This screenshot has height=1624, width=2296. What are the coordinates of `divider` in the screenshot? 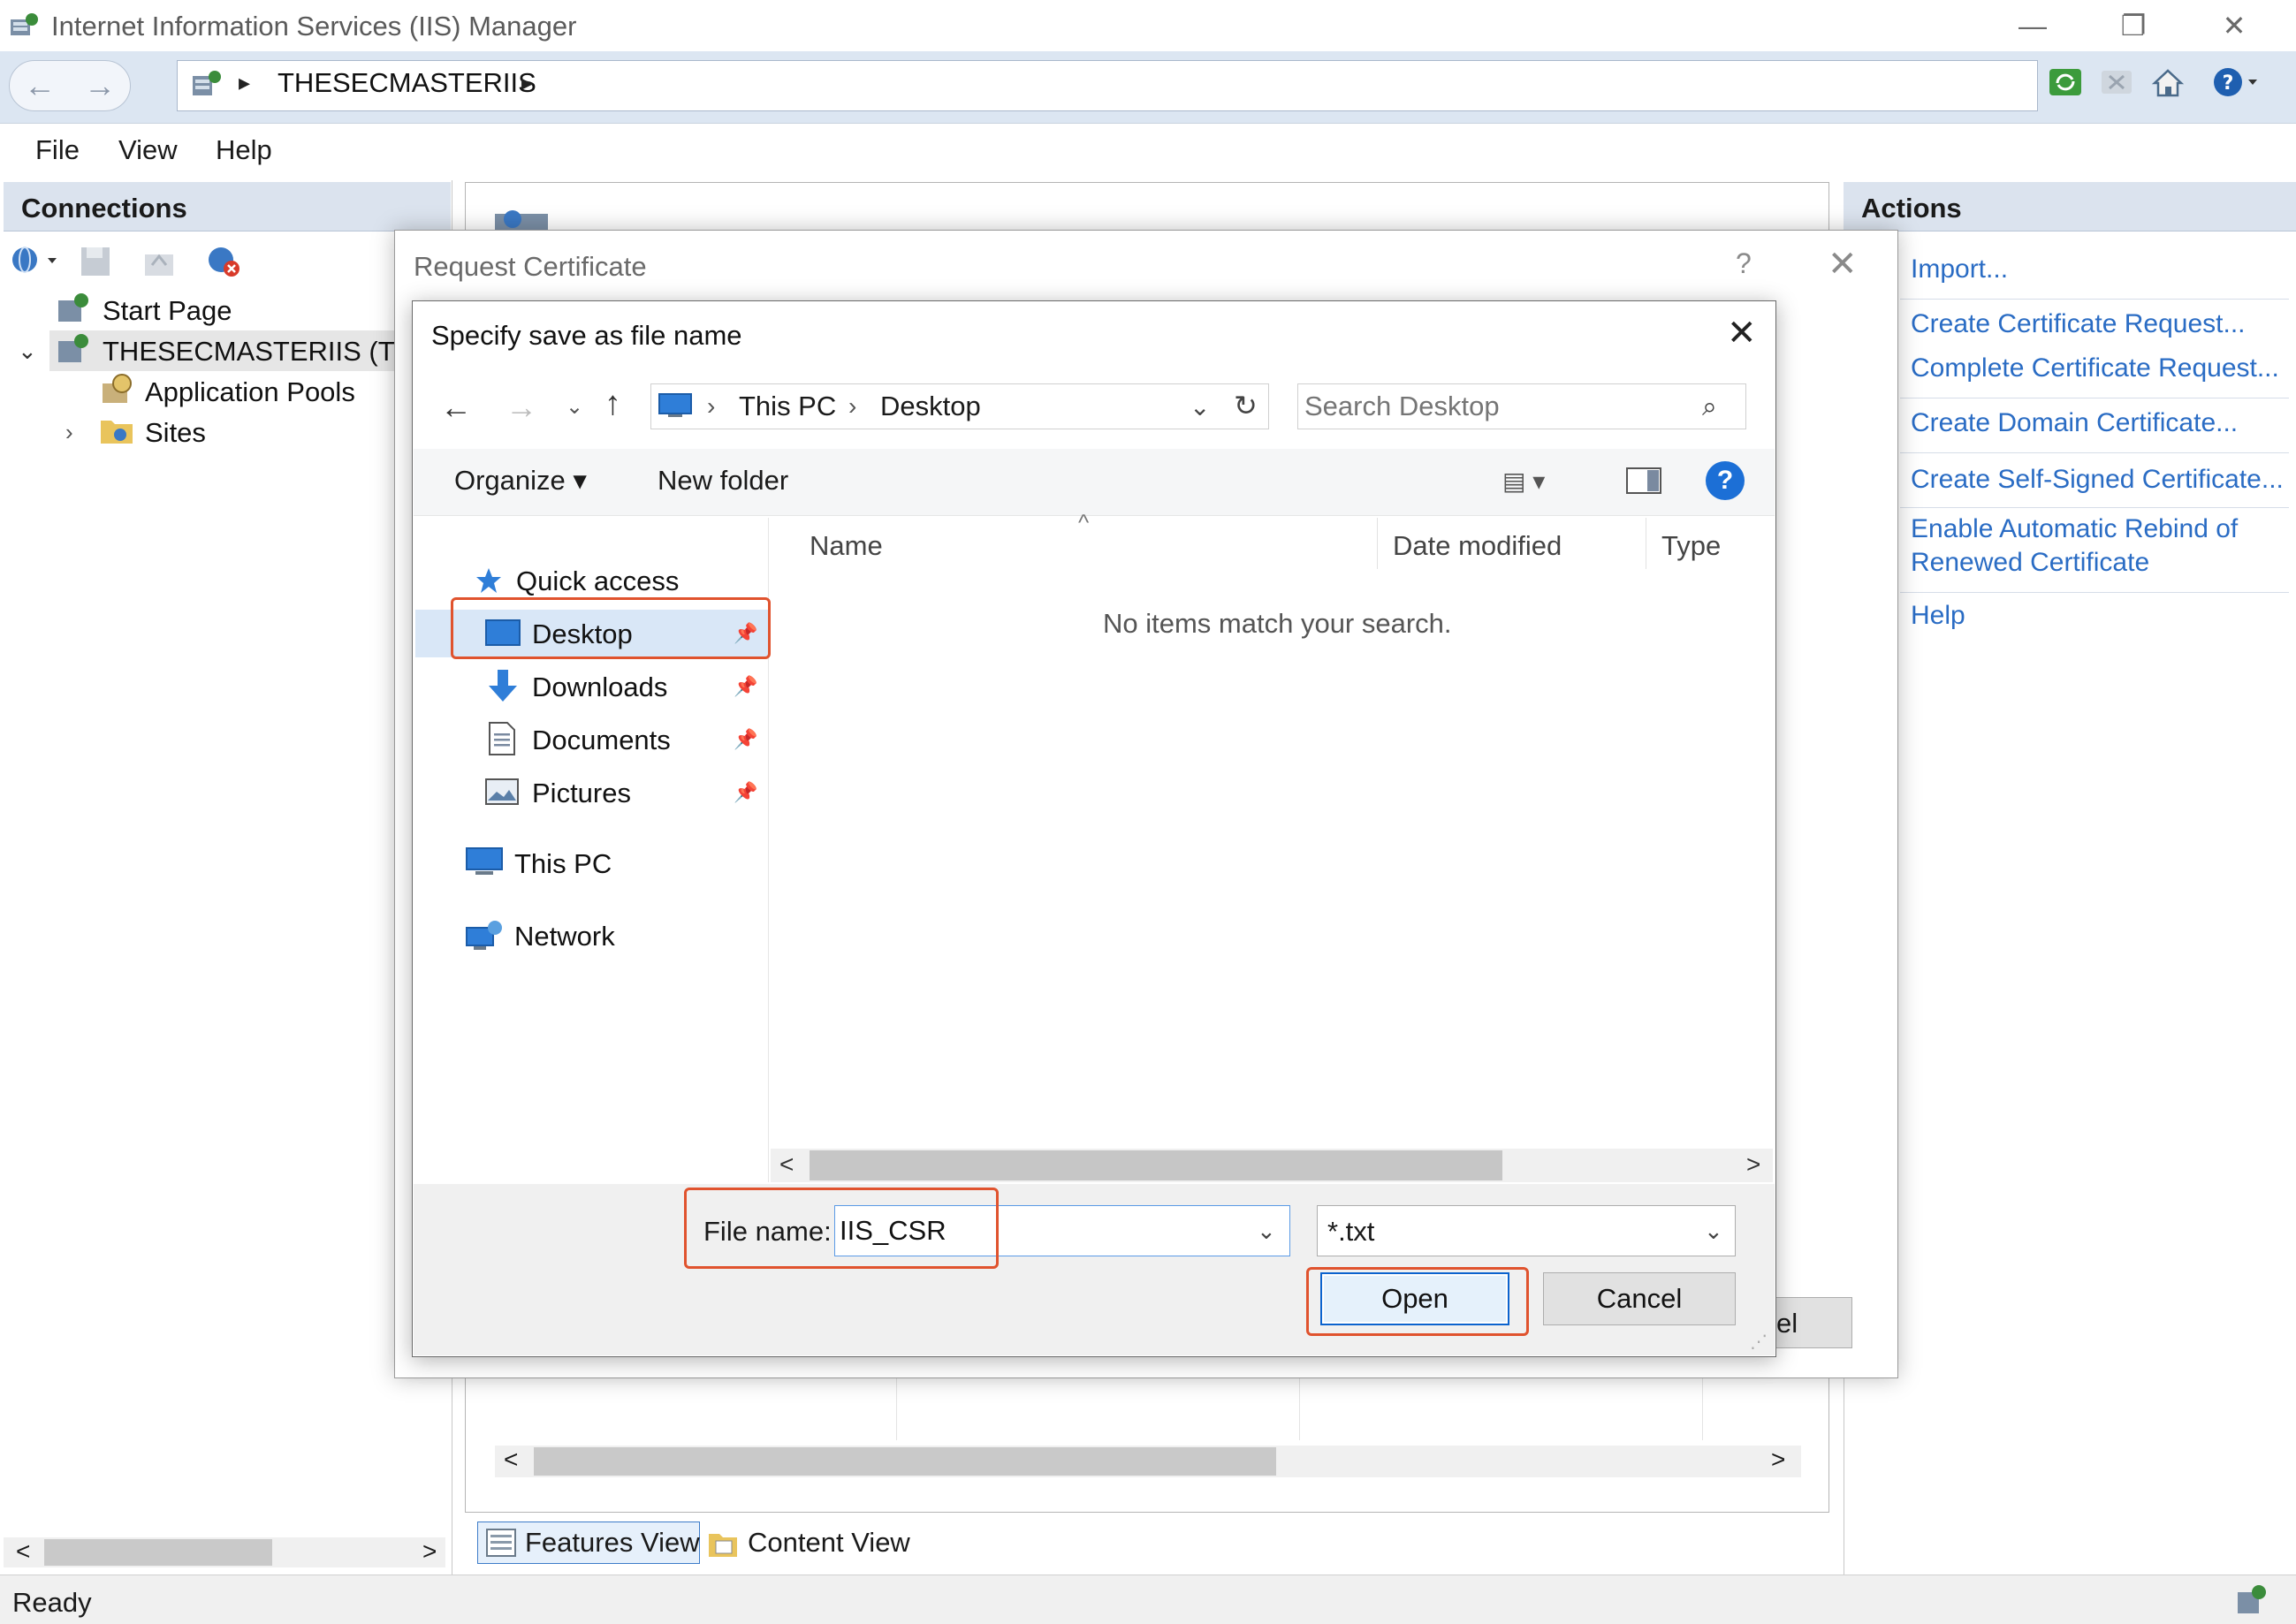 It's located at (2095, 452).